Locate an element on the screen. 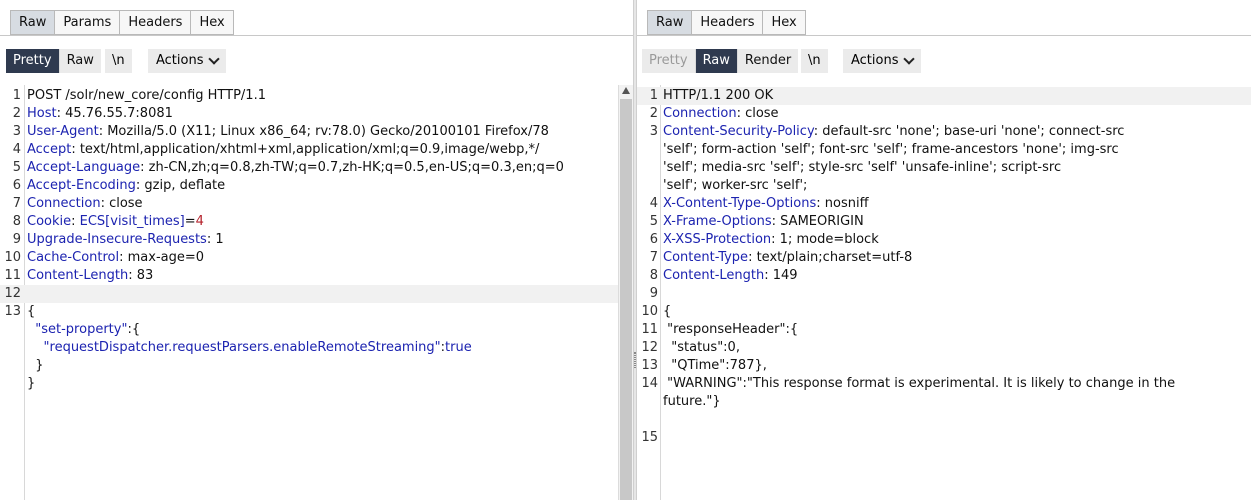  line-content: Connection: close is located at coordinates (330, 204).